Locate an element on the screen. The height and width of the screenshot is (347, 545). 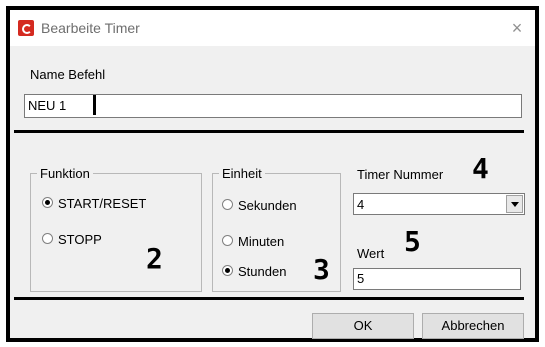
radio-start-reset-indicator is located at coordinates (47, 202).